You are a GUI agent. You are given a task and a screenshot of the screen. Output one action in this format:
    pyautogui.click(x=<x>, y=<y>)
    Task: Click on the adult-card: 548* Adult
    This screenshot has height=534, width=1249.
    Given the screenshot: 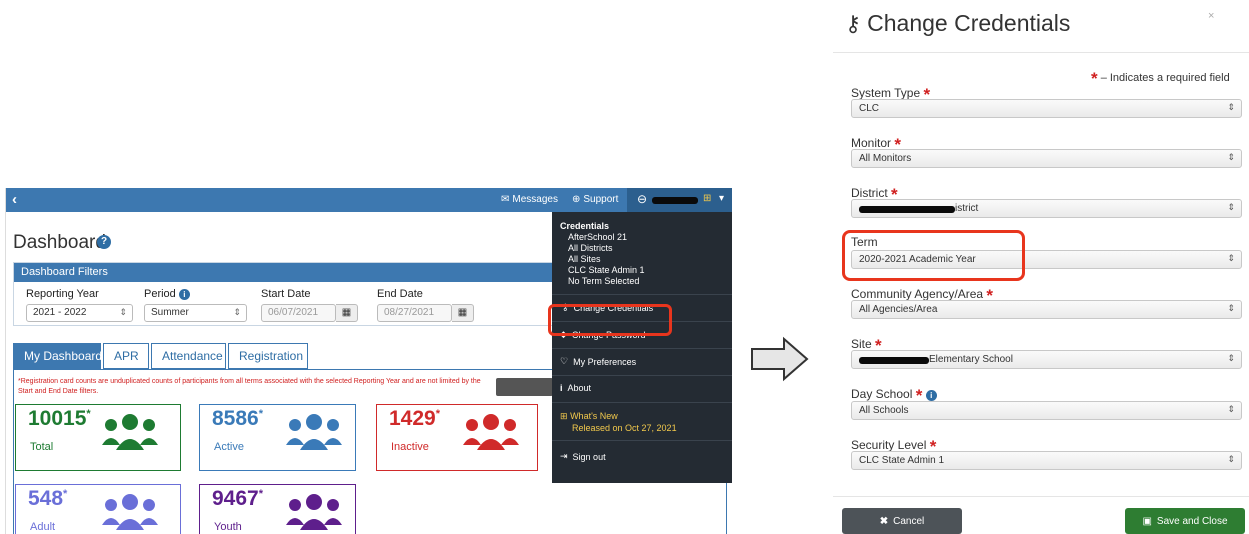 What is the action you would take?
    pyautogui.click(x=98, y=509)
    